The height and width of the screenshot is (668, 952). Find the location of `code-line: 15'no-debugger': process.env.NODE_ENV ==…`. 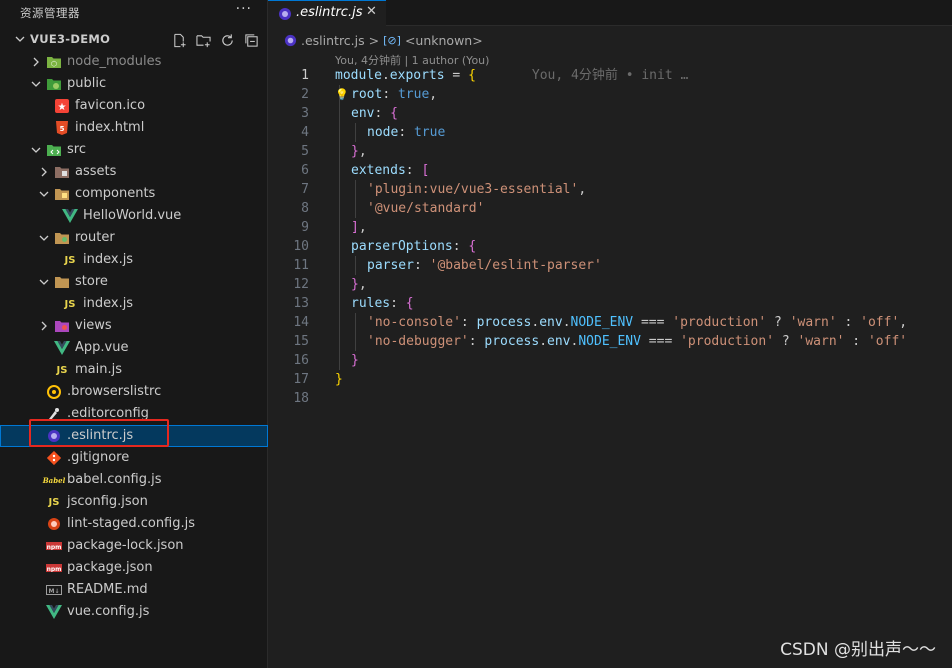

code-line: 15'no-debugger': process.env.NODE_ENV ==… is located at coordinates (610, 341).